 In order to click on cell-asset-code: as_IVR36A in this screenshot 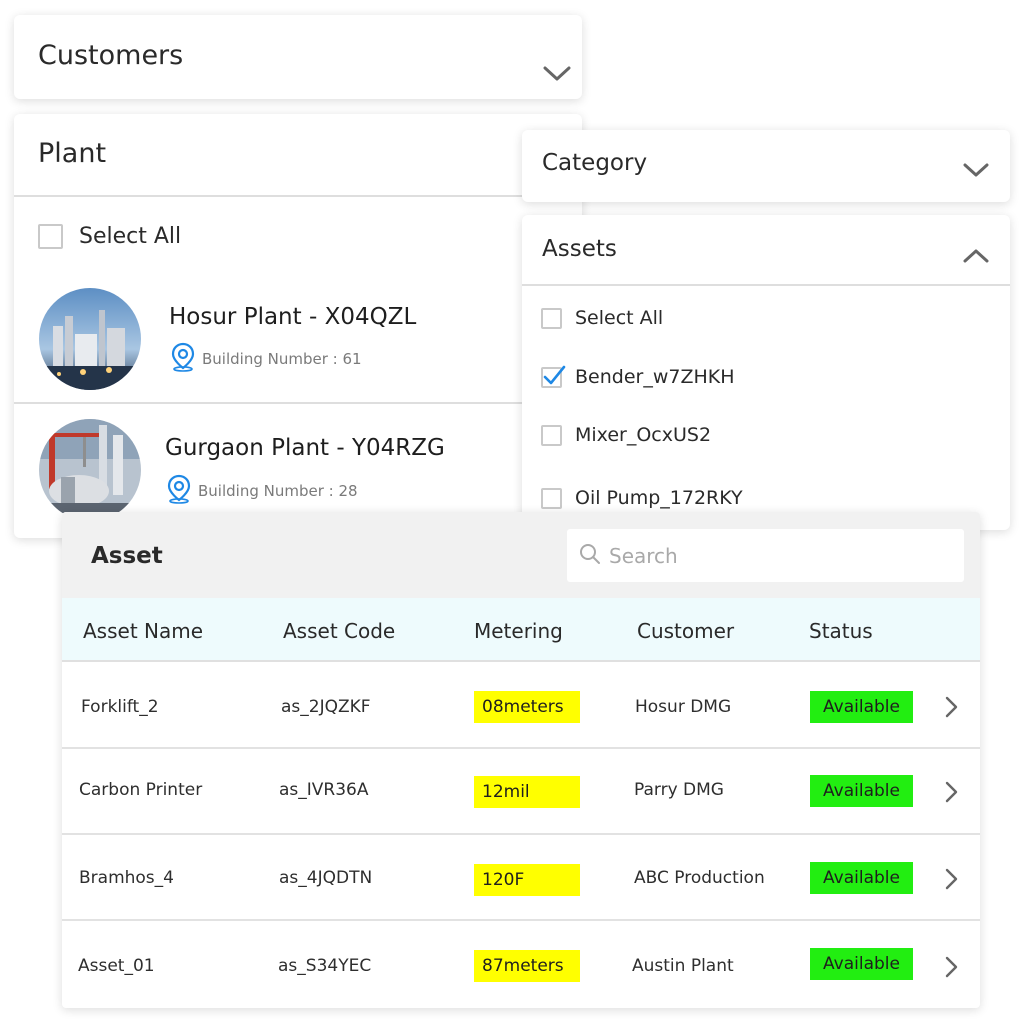, I will do `click(324, 790)`.